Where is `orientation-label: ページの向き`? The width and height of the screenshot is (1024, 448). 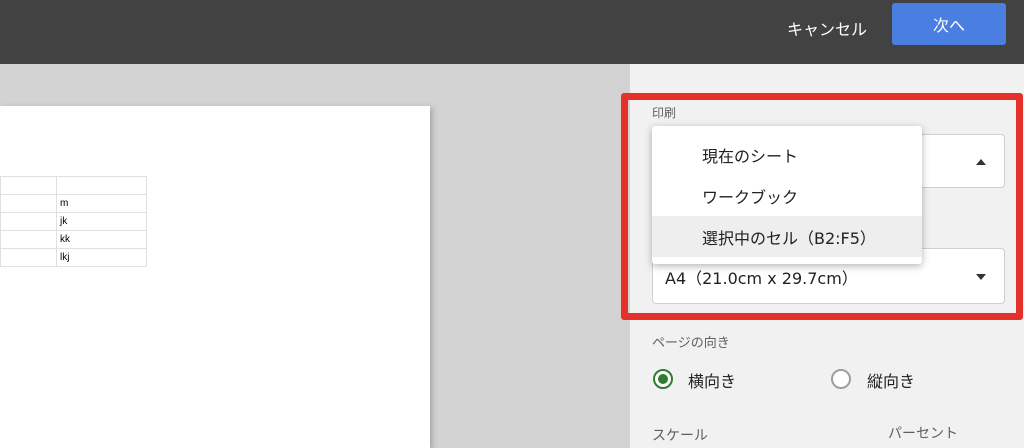 orientation-label: ページの向き is located at coordinates (691, 343).